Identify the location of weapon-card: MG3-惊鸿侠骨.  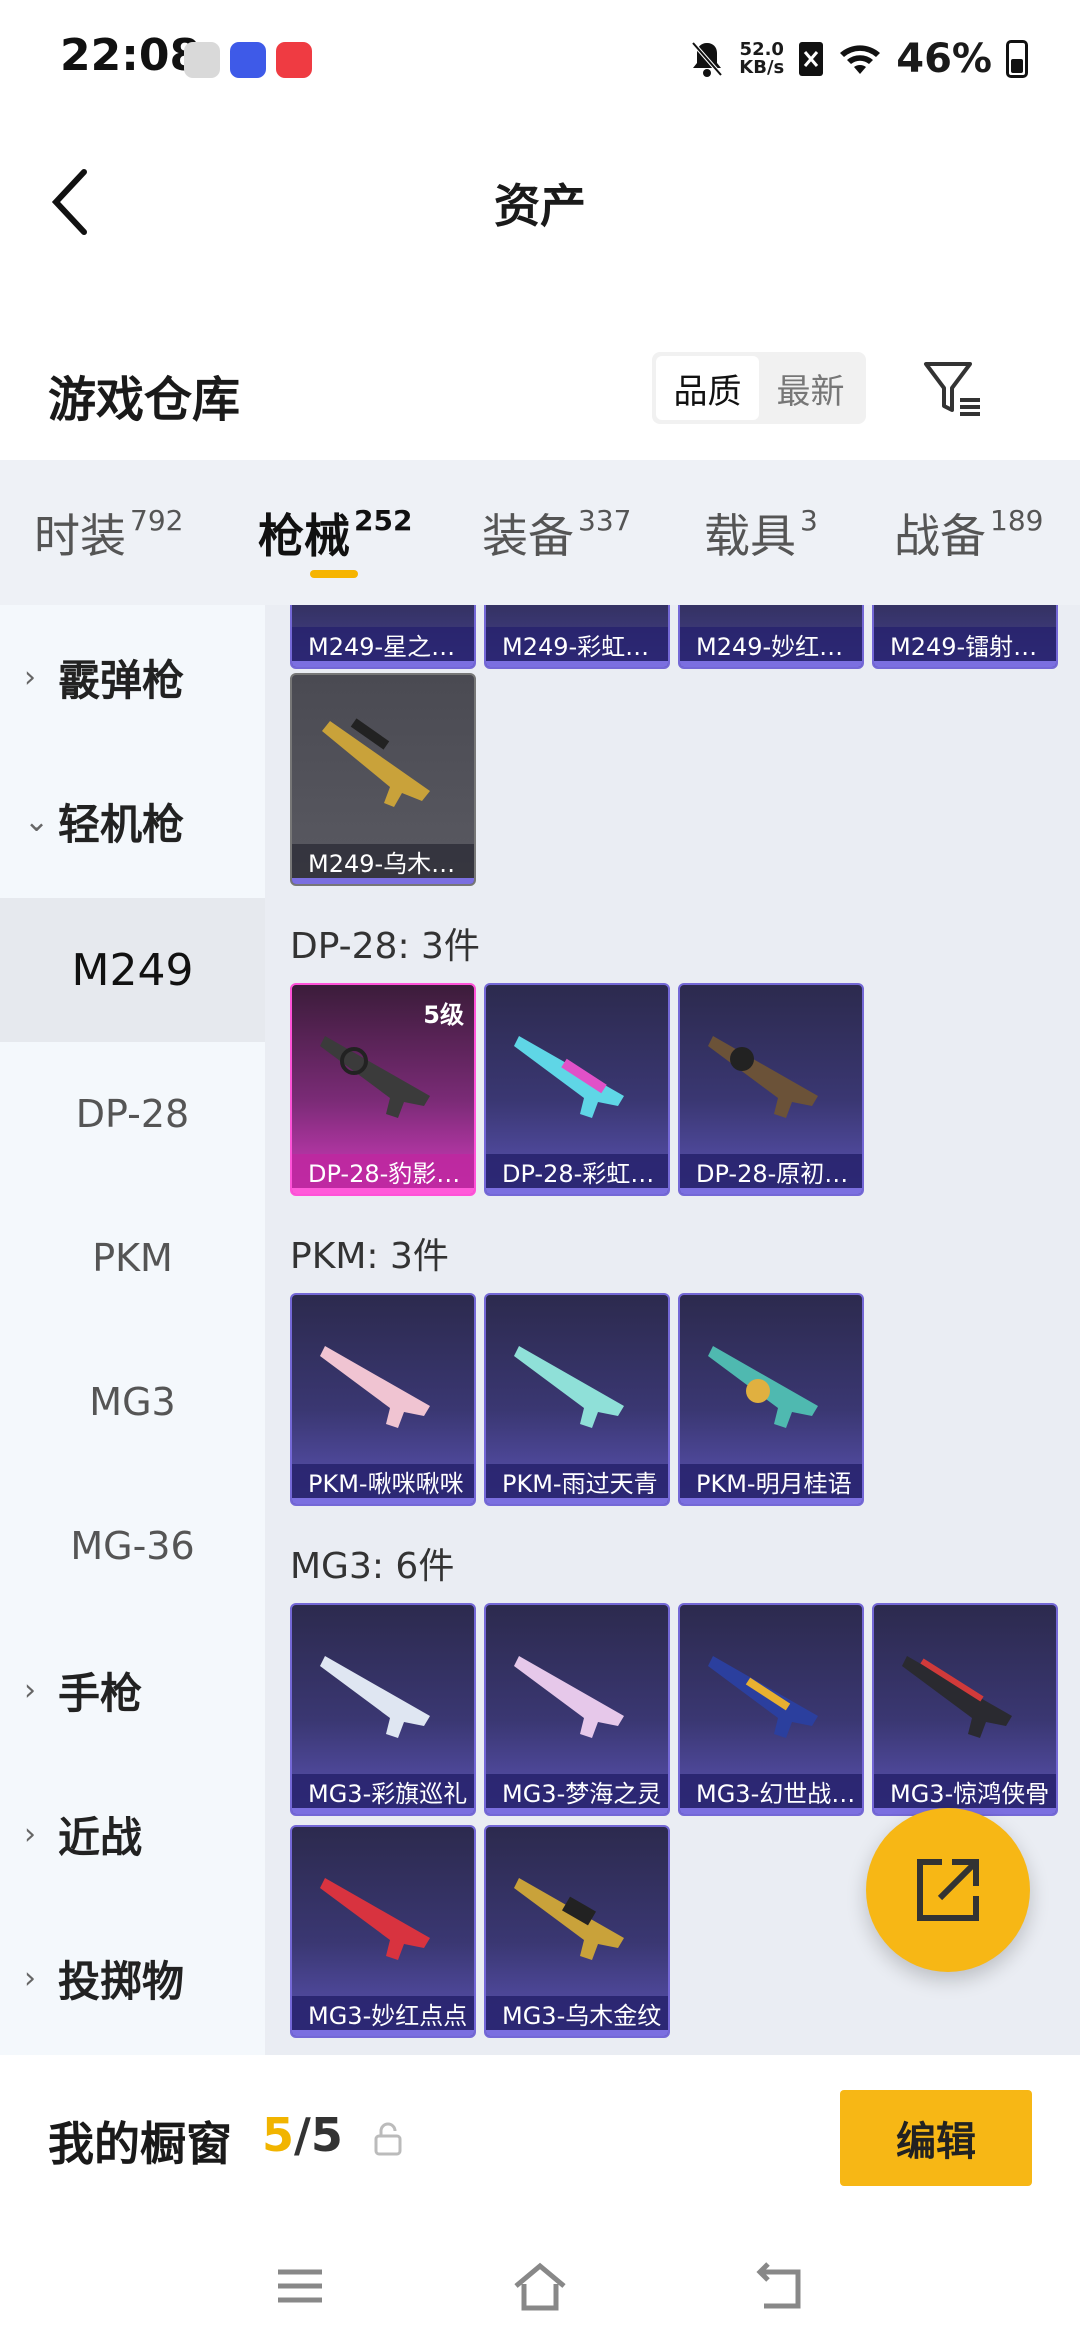
(965, 1709).